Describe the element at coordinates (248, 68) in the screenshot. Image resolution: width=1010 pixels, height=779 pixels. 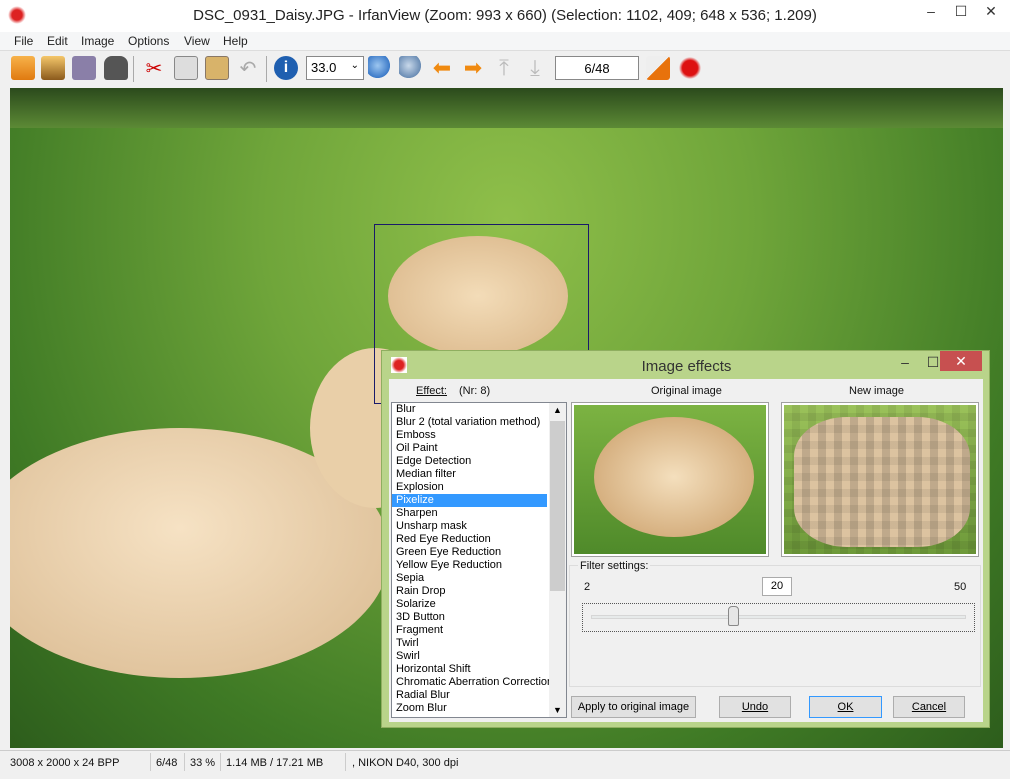
I see `undo-icon: ↶` at that location.